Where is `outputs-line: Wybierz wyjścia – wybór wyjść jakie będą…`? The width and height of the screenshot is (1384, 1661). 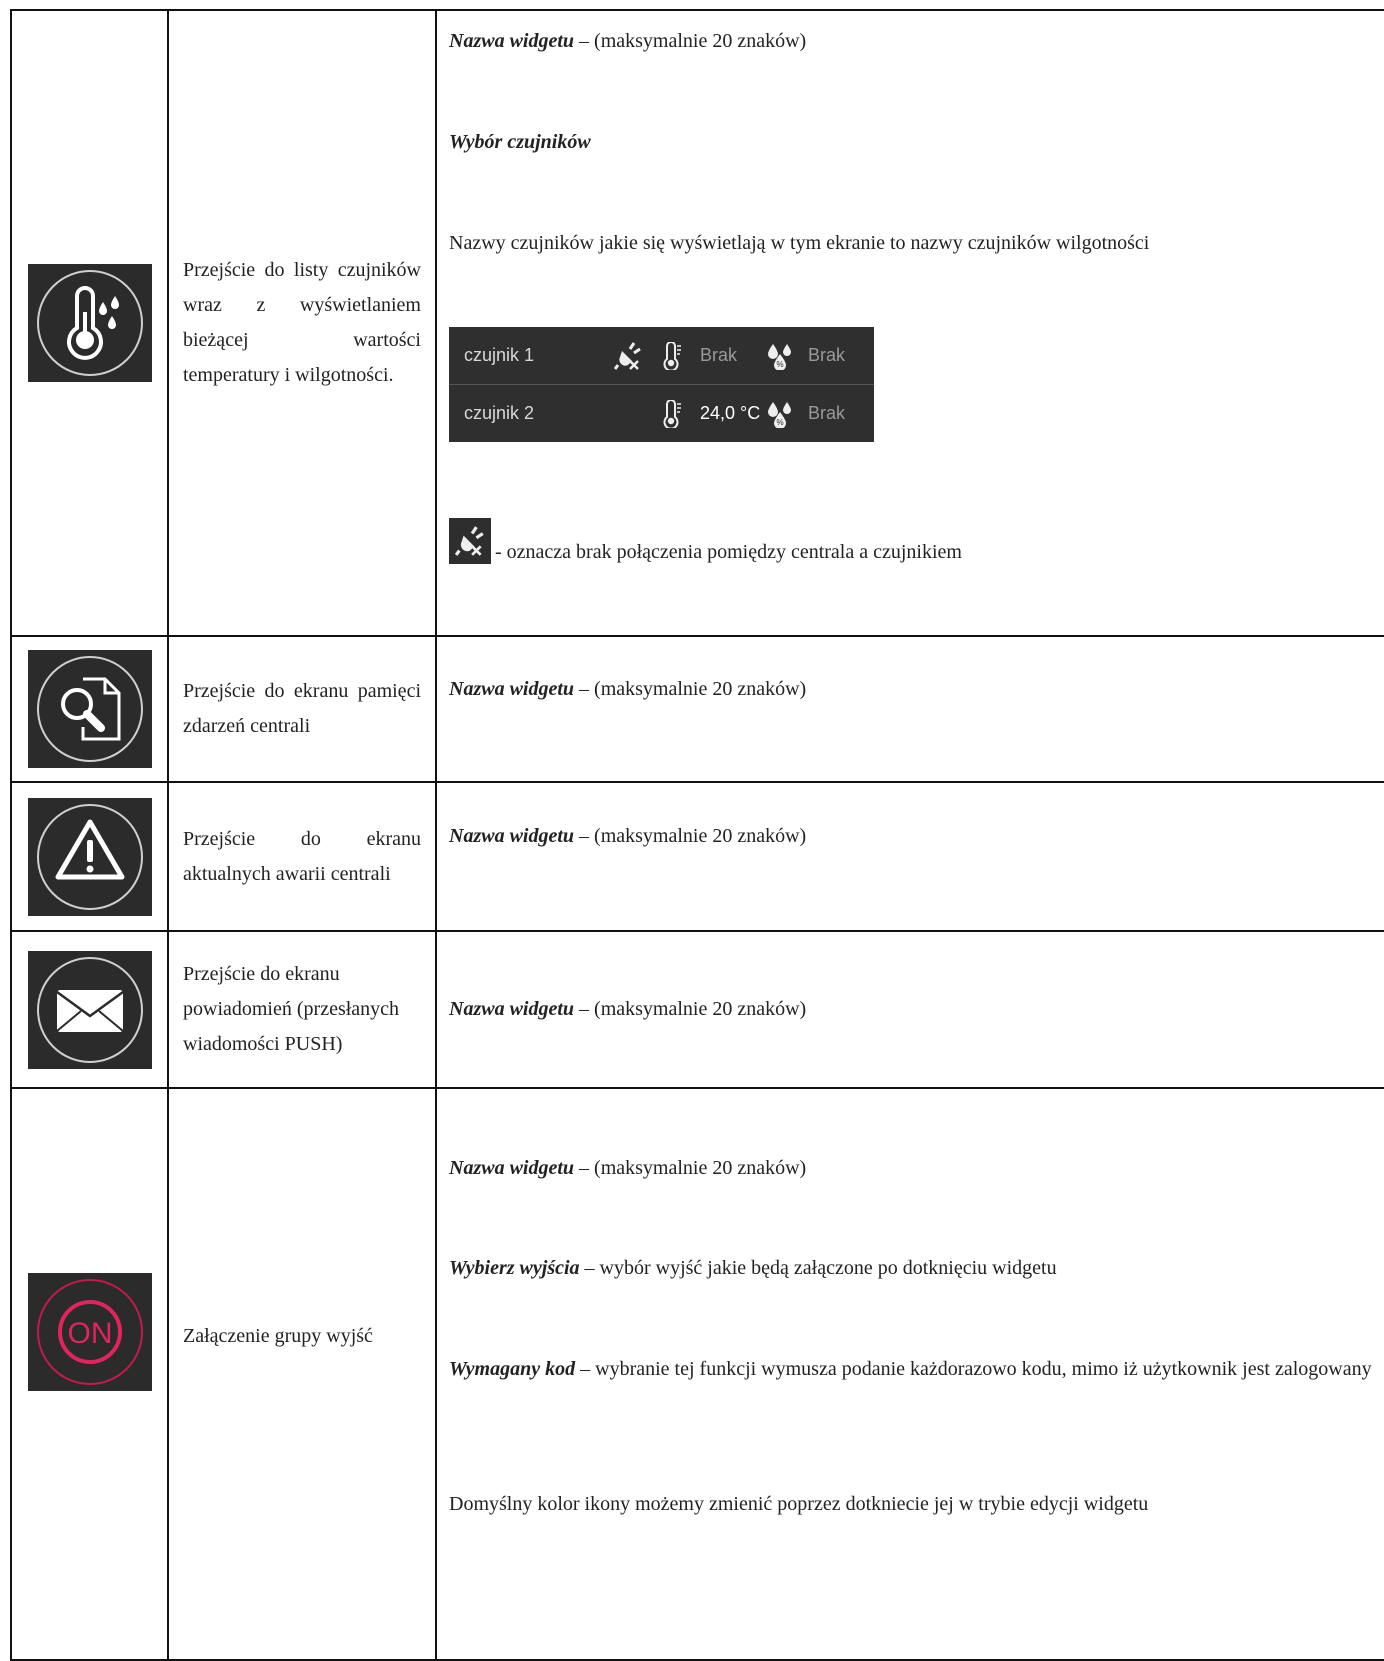 outputs-line: Wybierz wyjścia – wybór wyjść jakie będą… is located at coordinates (753, 1268).